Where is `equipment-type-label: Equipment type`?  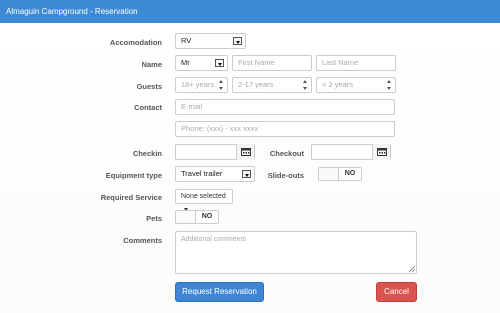 equipment-type-label: Equipment type is located at coordinates (133, 175).